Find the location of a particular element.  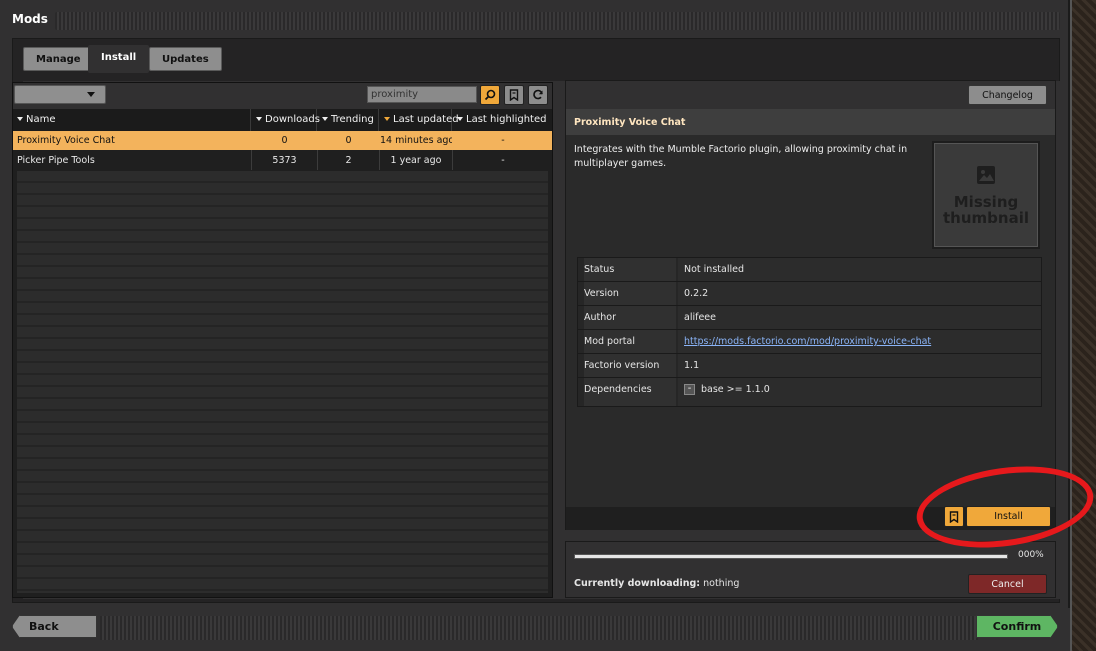

column-header-label: Last updated is located at coordinates (426, 119).